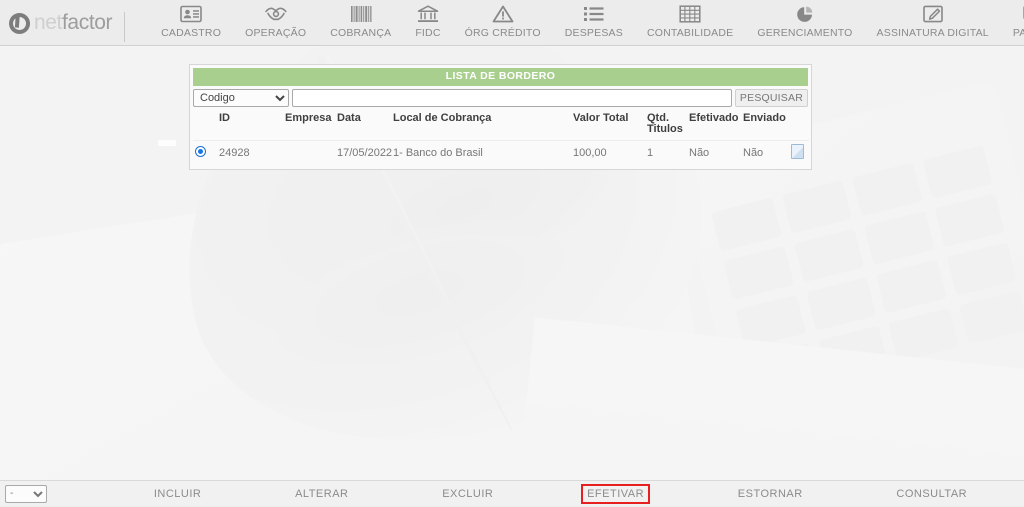  What do you see at coordinates (593, 33) in the screenshot?
I see `nav-label-despesas: DESPESAS` at bounding box center [593, 33].